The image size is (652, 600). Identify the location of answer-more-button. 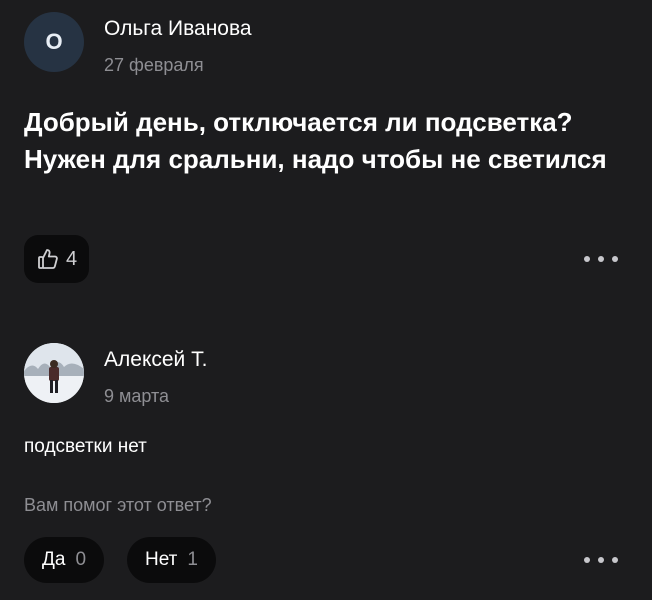
(601, 560).